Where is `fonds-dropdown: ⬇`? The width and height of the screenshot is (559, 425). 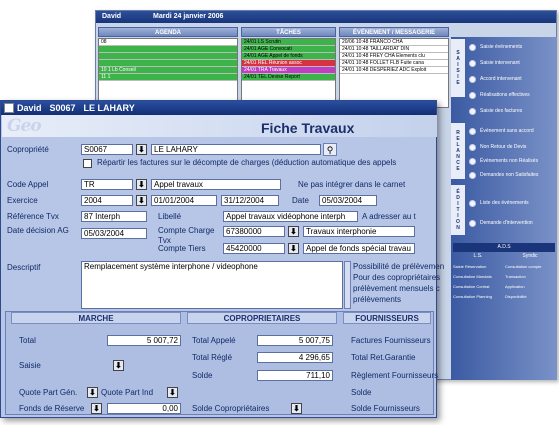
fonds-dropdown: ⬇ is located at coordinates (96, 408).